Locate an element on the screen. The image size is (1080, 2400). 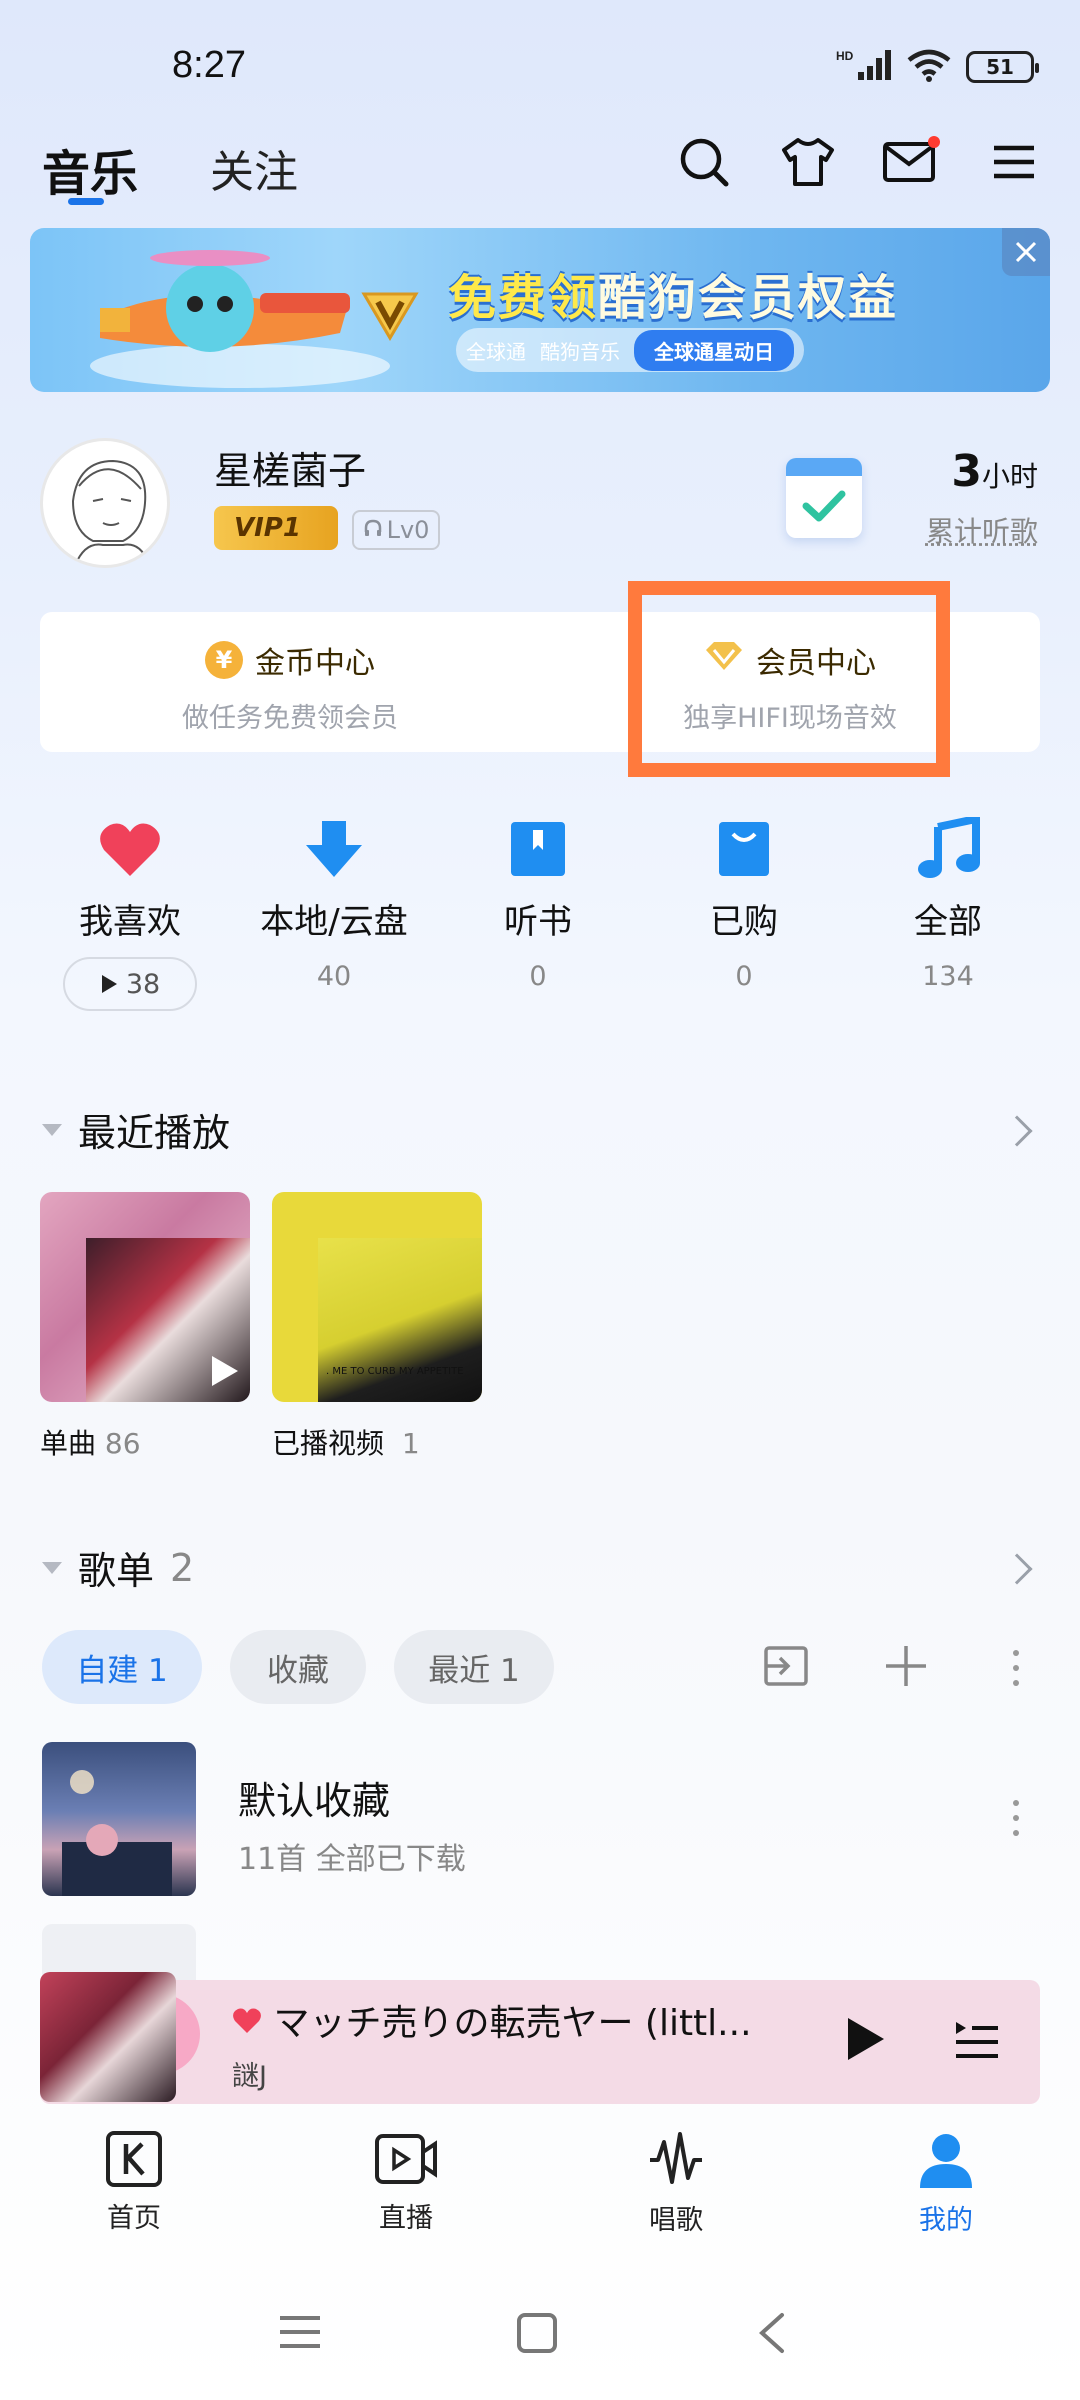
live-video-icon is located at coordinates (406, 2159).